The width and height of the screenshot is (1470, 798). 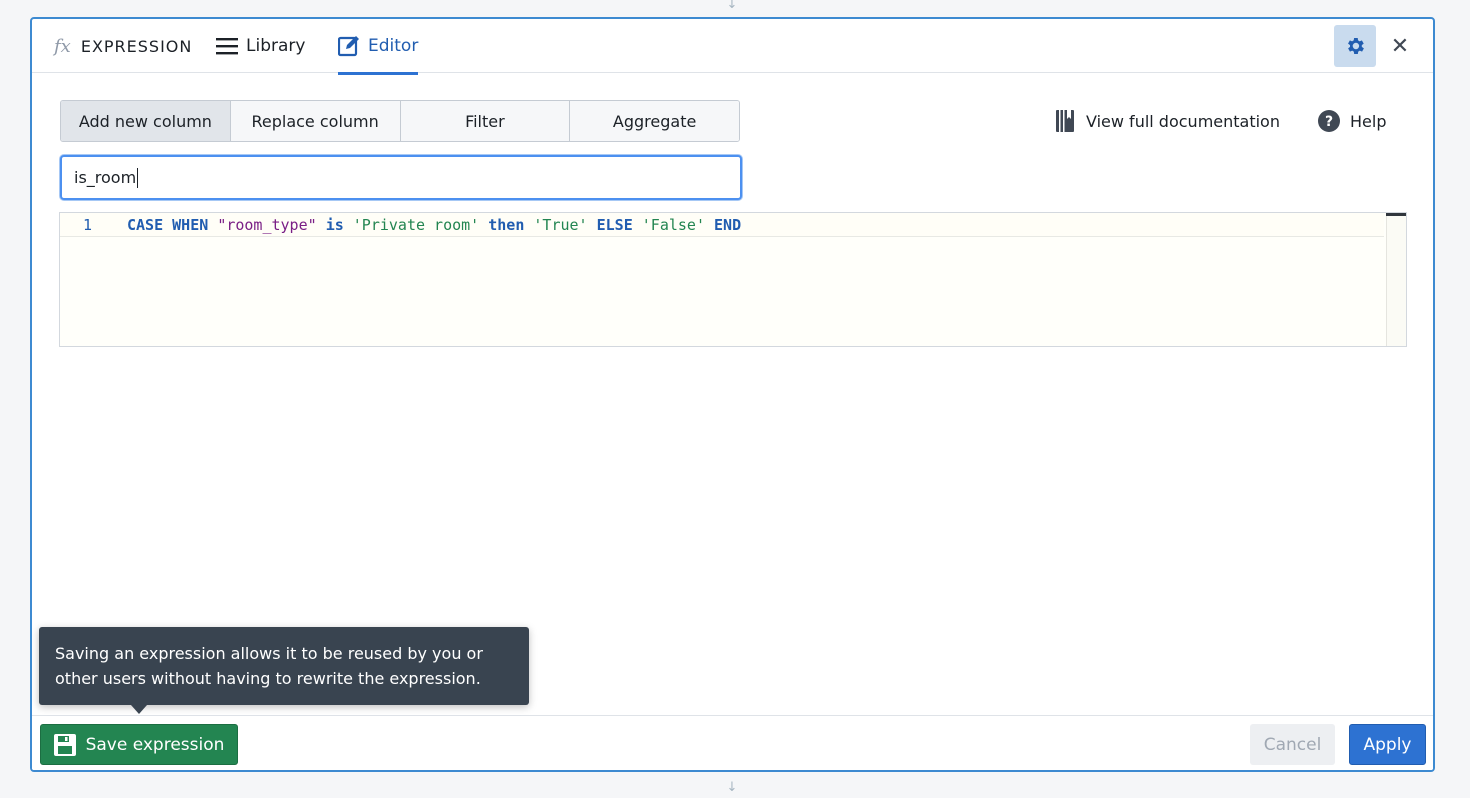 I want to click on close-button: ✕, so click(x=1400, y=46).